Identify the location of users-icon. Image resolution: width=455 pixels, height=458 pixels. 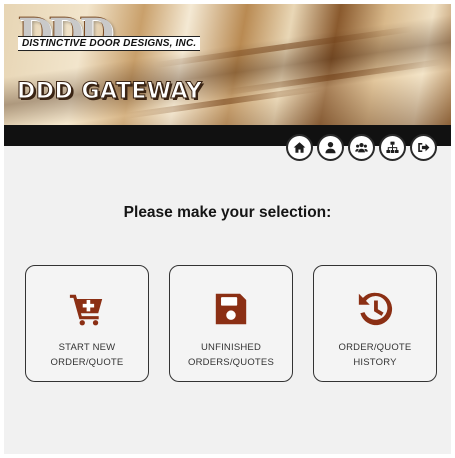
(361, 147).